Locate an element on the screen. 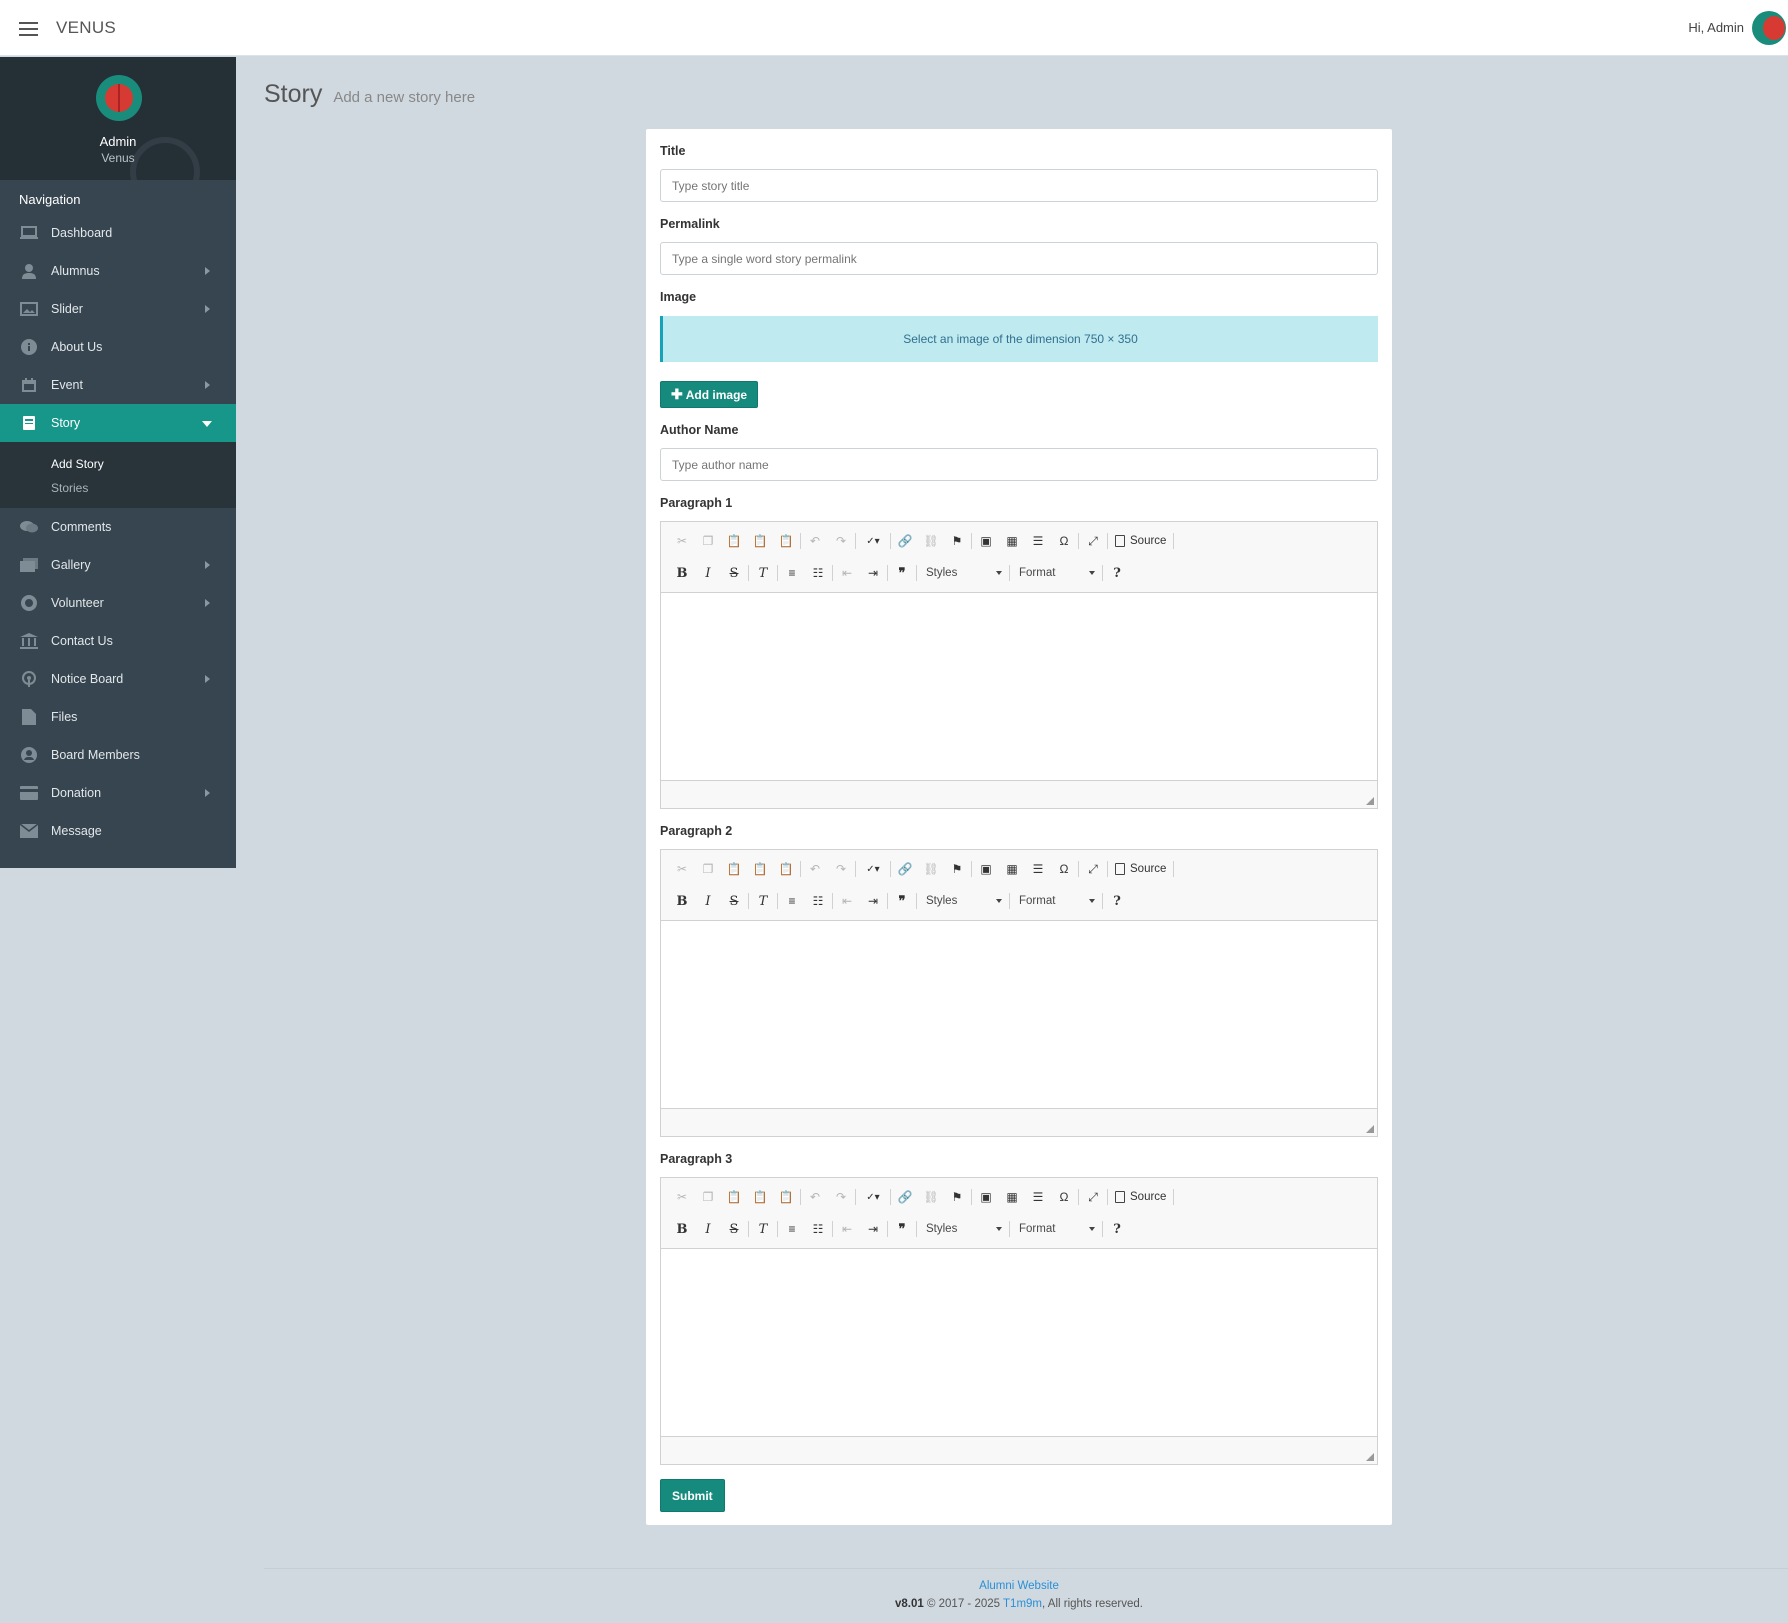  sidebar-item-dashboard: Dashboard is located at coordinates (118, 233).